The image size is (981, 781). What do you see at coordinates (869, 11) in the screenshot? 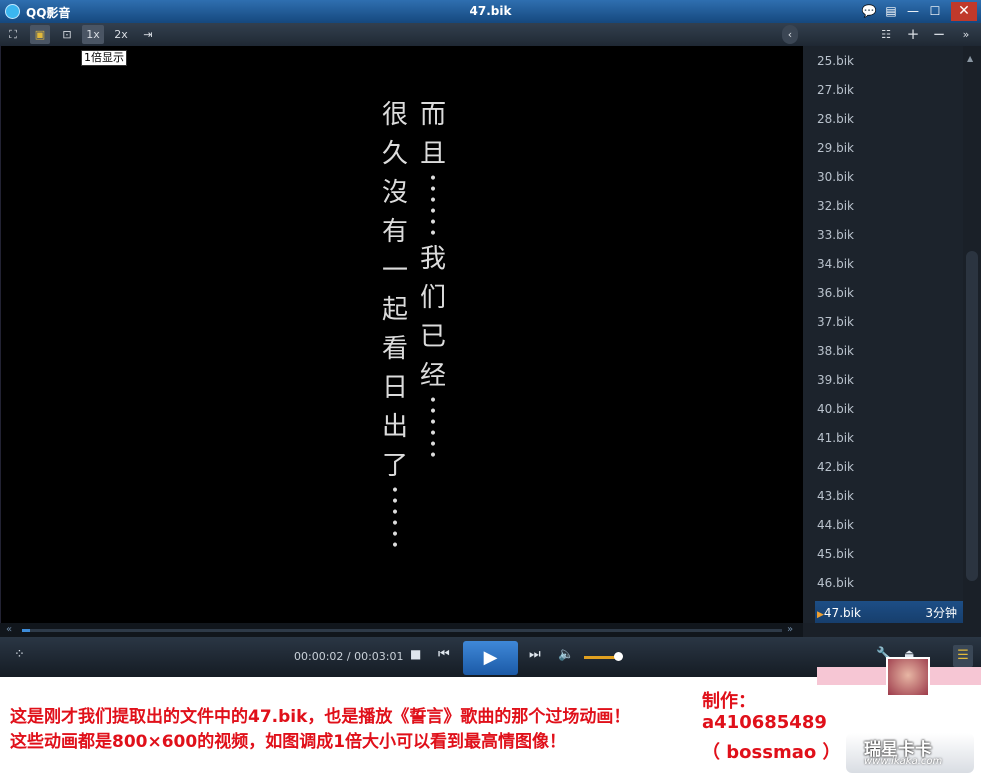
I see `chat-icon: 💬` at bounding box center [869, 11].